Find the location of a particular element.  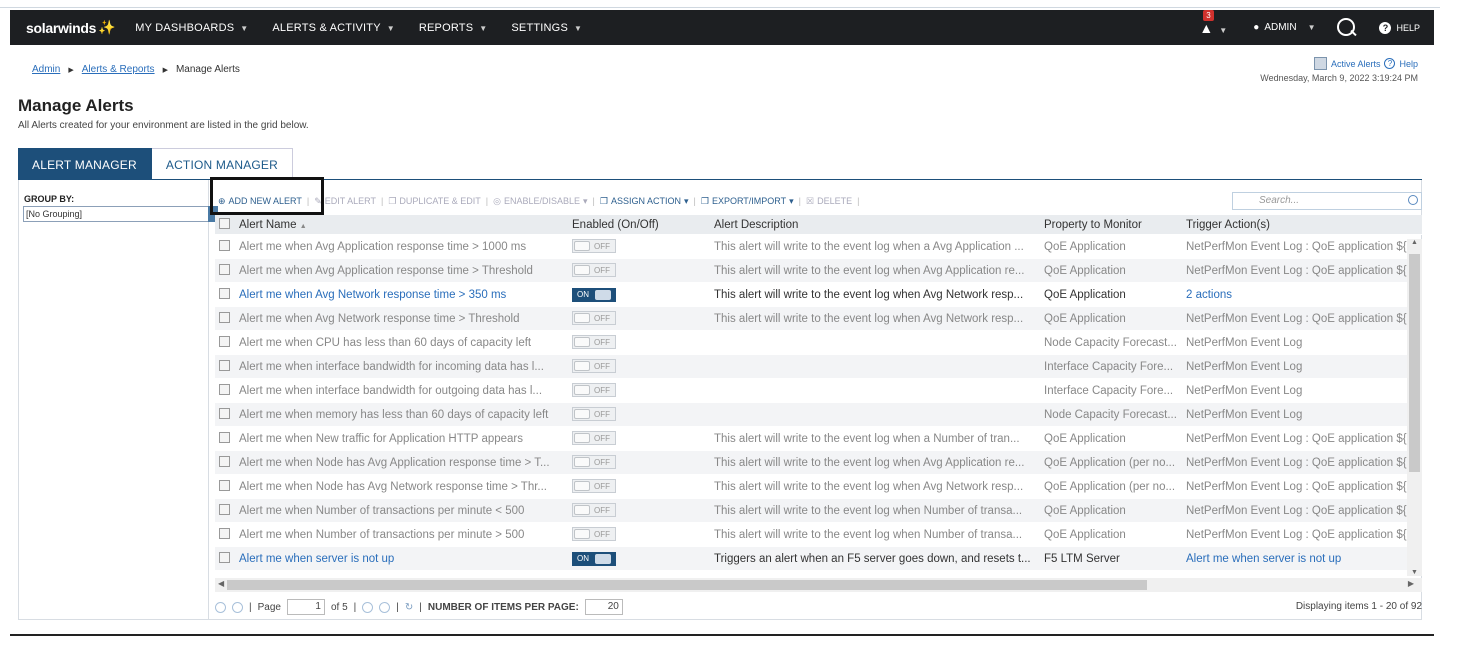

admin-menu: ● ADMIN ▼ is located at coordinates (1284, 27).